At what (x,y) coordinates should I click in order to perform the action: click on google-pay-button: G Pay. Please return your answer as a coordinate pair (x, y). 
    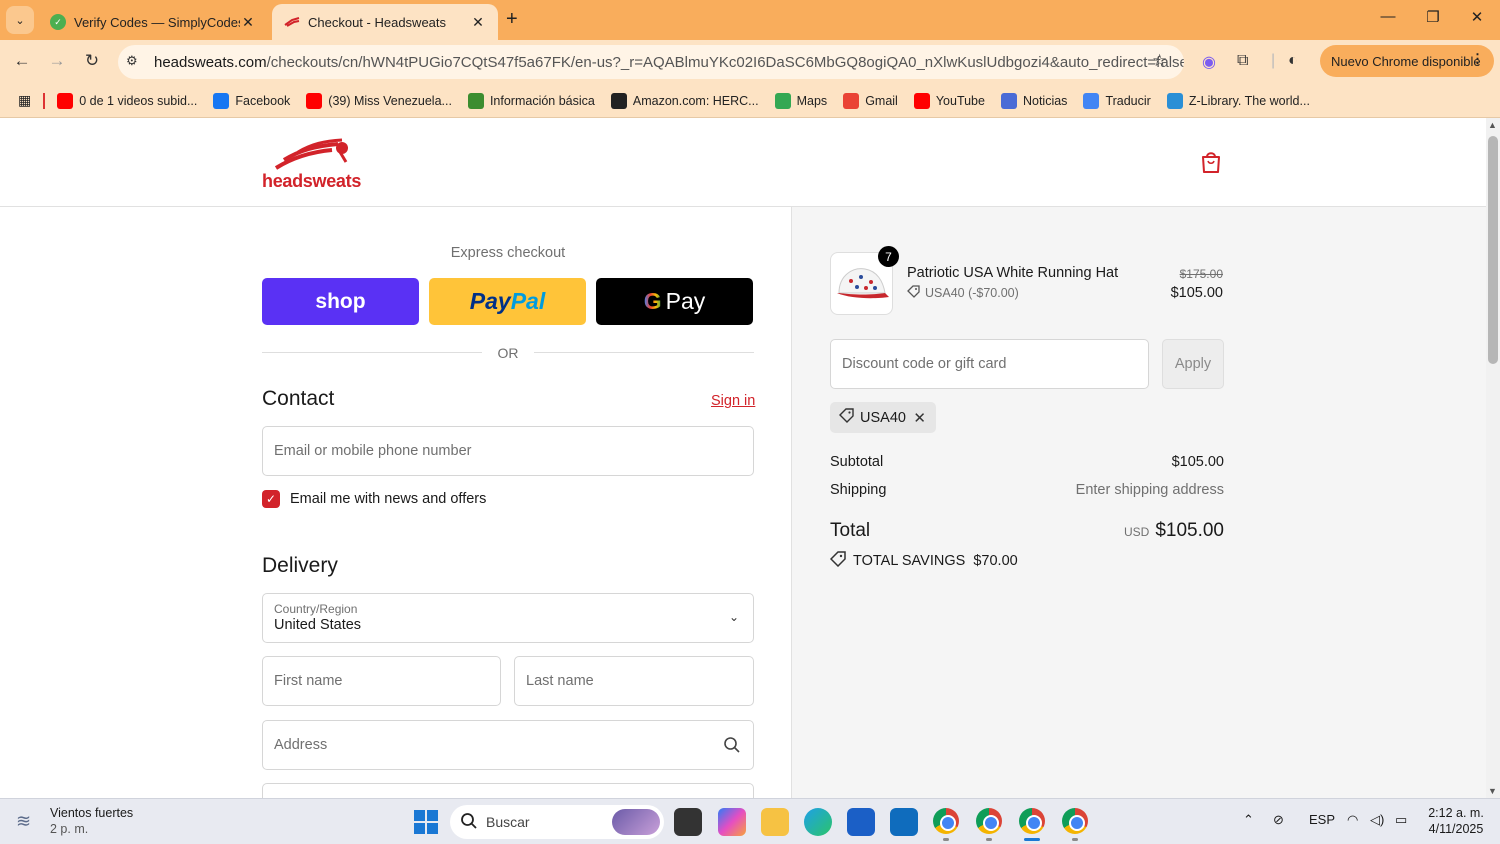
    Looking at the image, I should click on (674, 301).